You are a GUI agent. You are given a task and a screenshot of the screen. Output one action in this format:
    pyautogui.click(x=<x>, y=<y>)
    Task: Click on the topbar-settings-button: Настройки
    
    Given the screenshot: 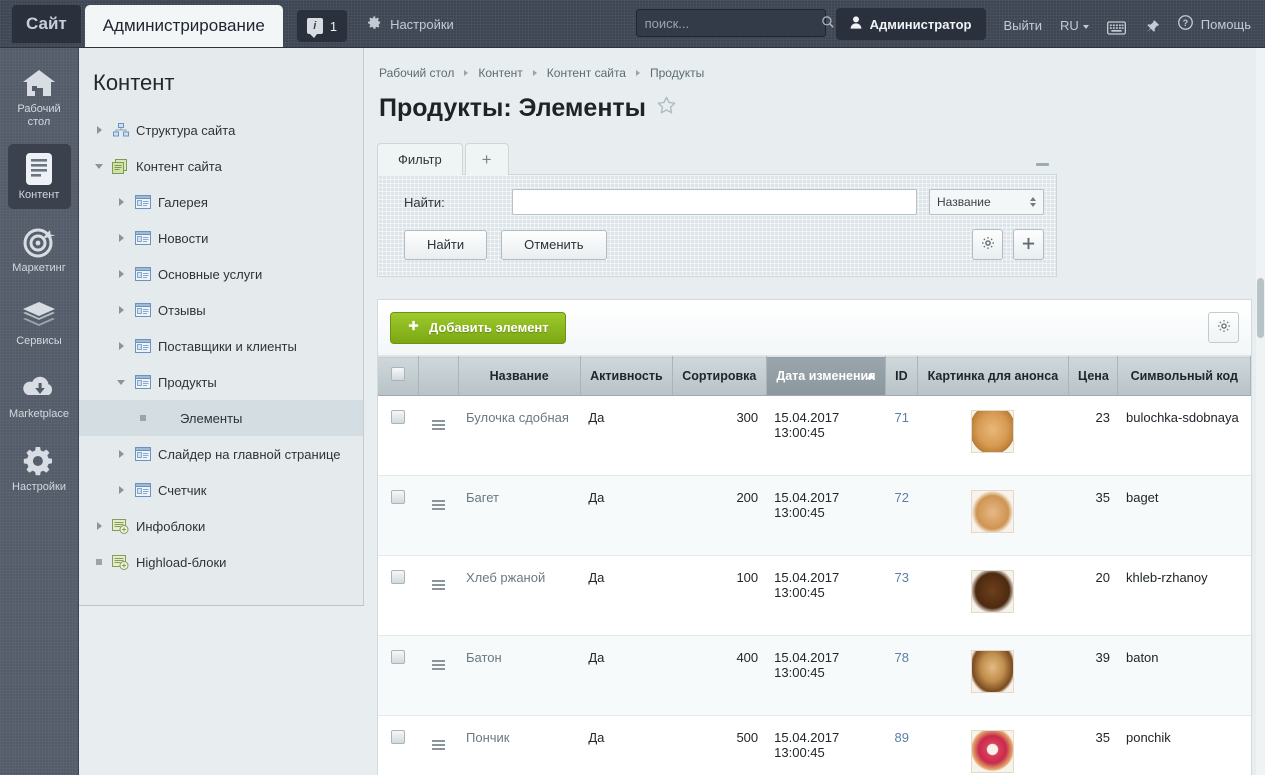 What is the action you would take?
    pyautogui.click(x=410, y=24)
    